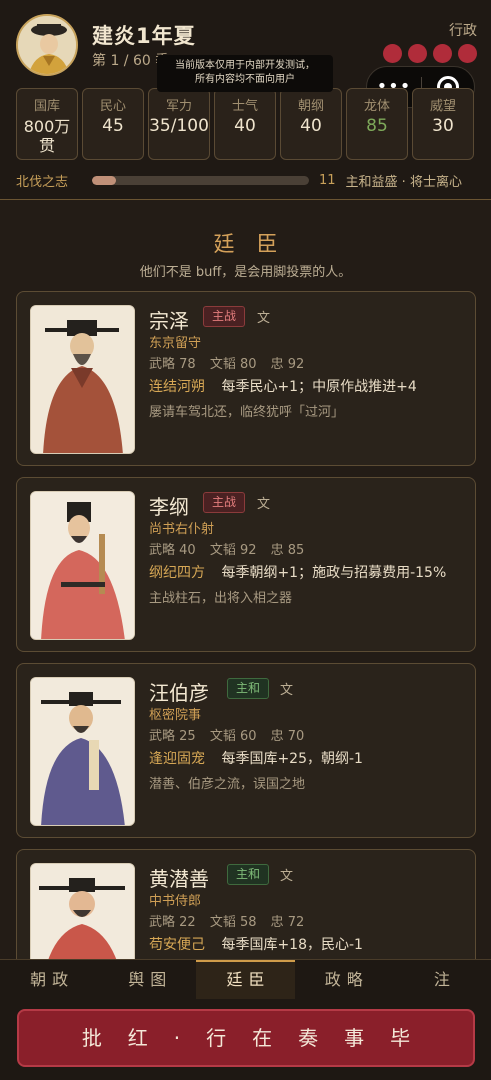 This screenshot has width=491, height=1080. I want to click on page-title: 廷臣, so click(256, 244).